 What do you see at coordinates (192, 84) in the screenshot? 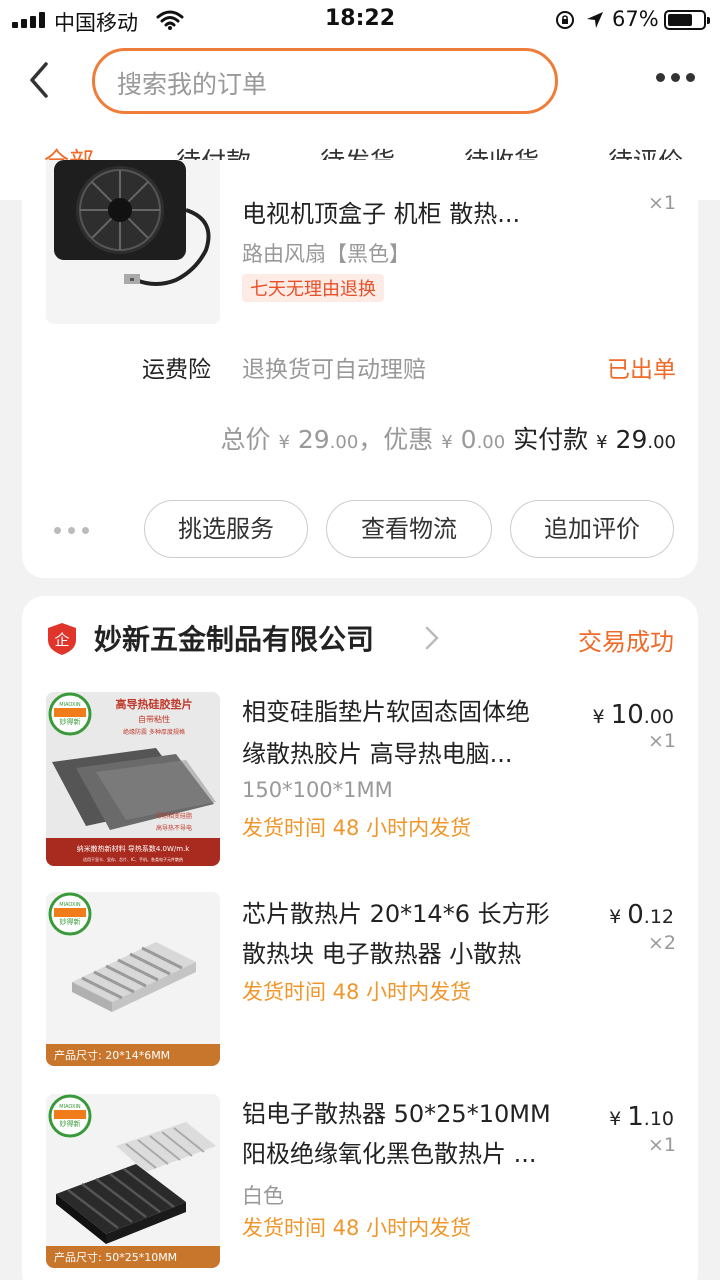
I see `search-placeholder: 搜索我的订单` at bounding box center [192, 84].